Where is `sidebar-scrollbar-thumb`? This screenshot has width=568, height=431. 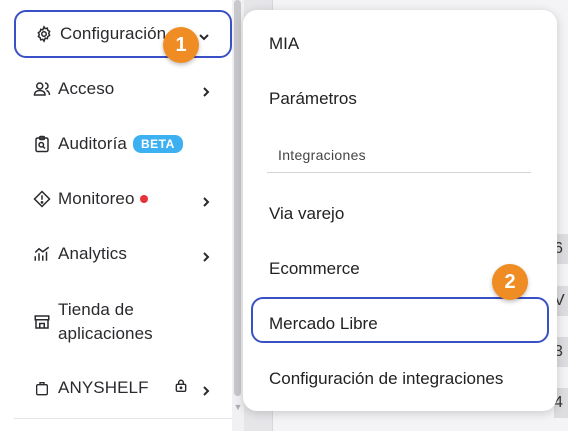
sidebar-scrollbar-thumb is located at coordinates (237, 198).